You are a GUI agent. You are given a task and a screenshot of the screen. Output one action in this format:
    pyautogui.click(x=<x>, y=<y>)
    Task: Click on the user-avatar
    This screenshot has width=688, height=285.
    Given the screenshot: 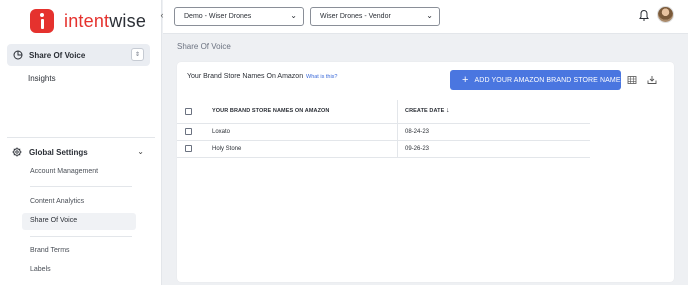 What is the action you would take?
    pyautogui.click(x=665, y=14)
    